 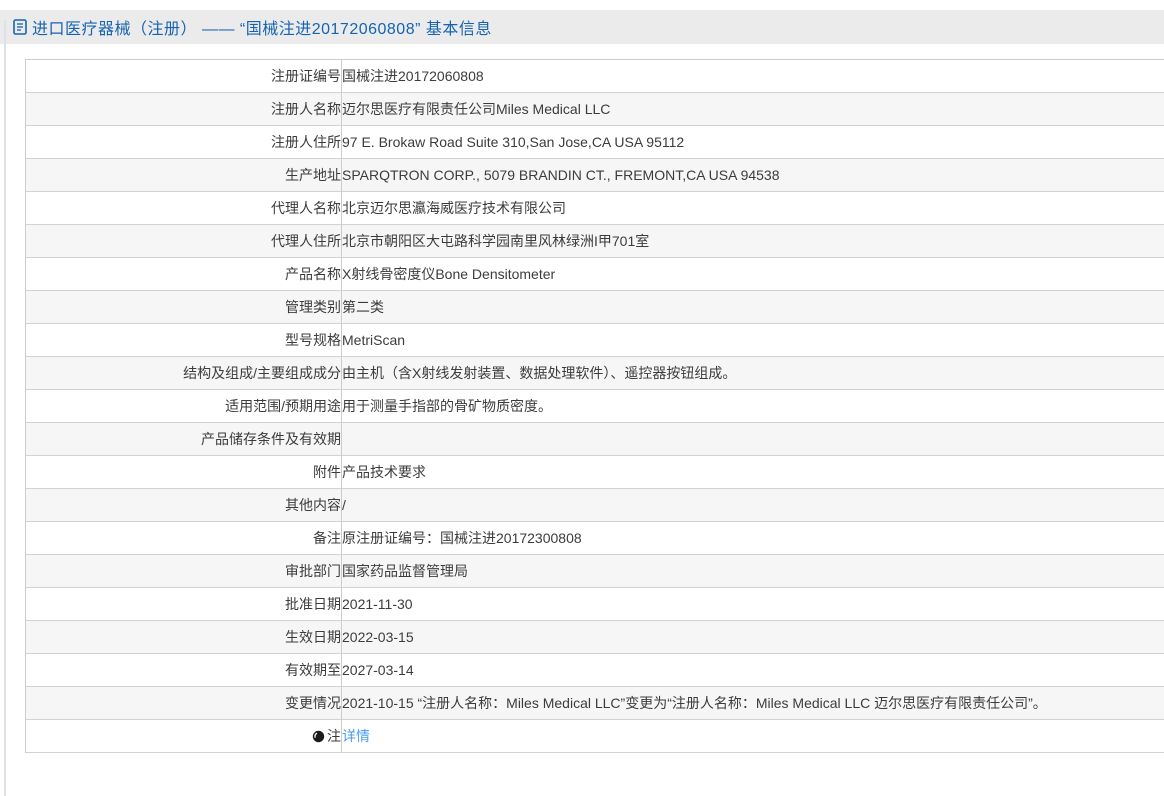 What do you see at coordinates (334, 736) in the screenshot?
I see `row-label: 注` at bounding box center [334, 736].